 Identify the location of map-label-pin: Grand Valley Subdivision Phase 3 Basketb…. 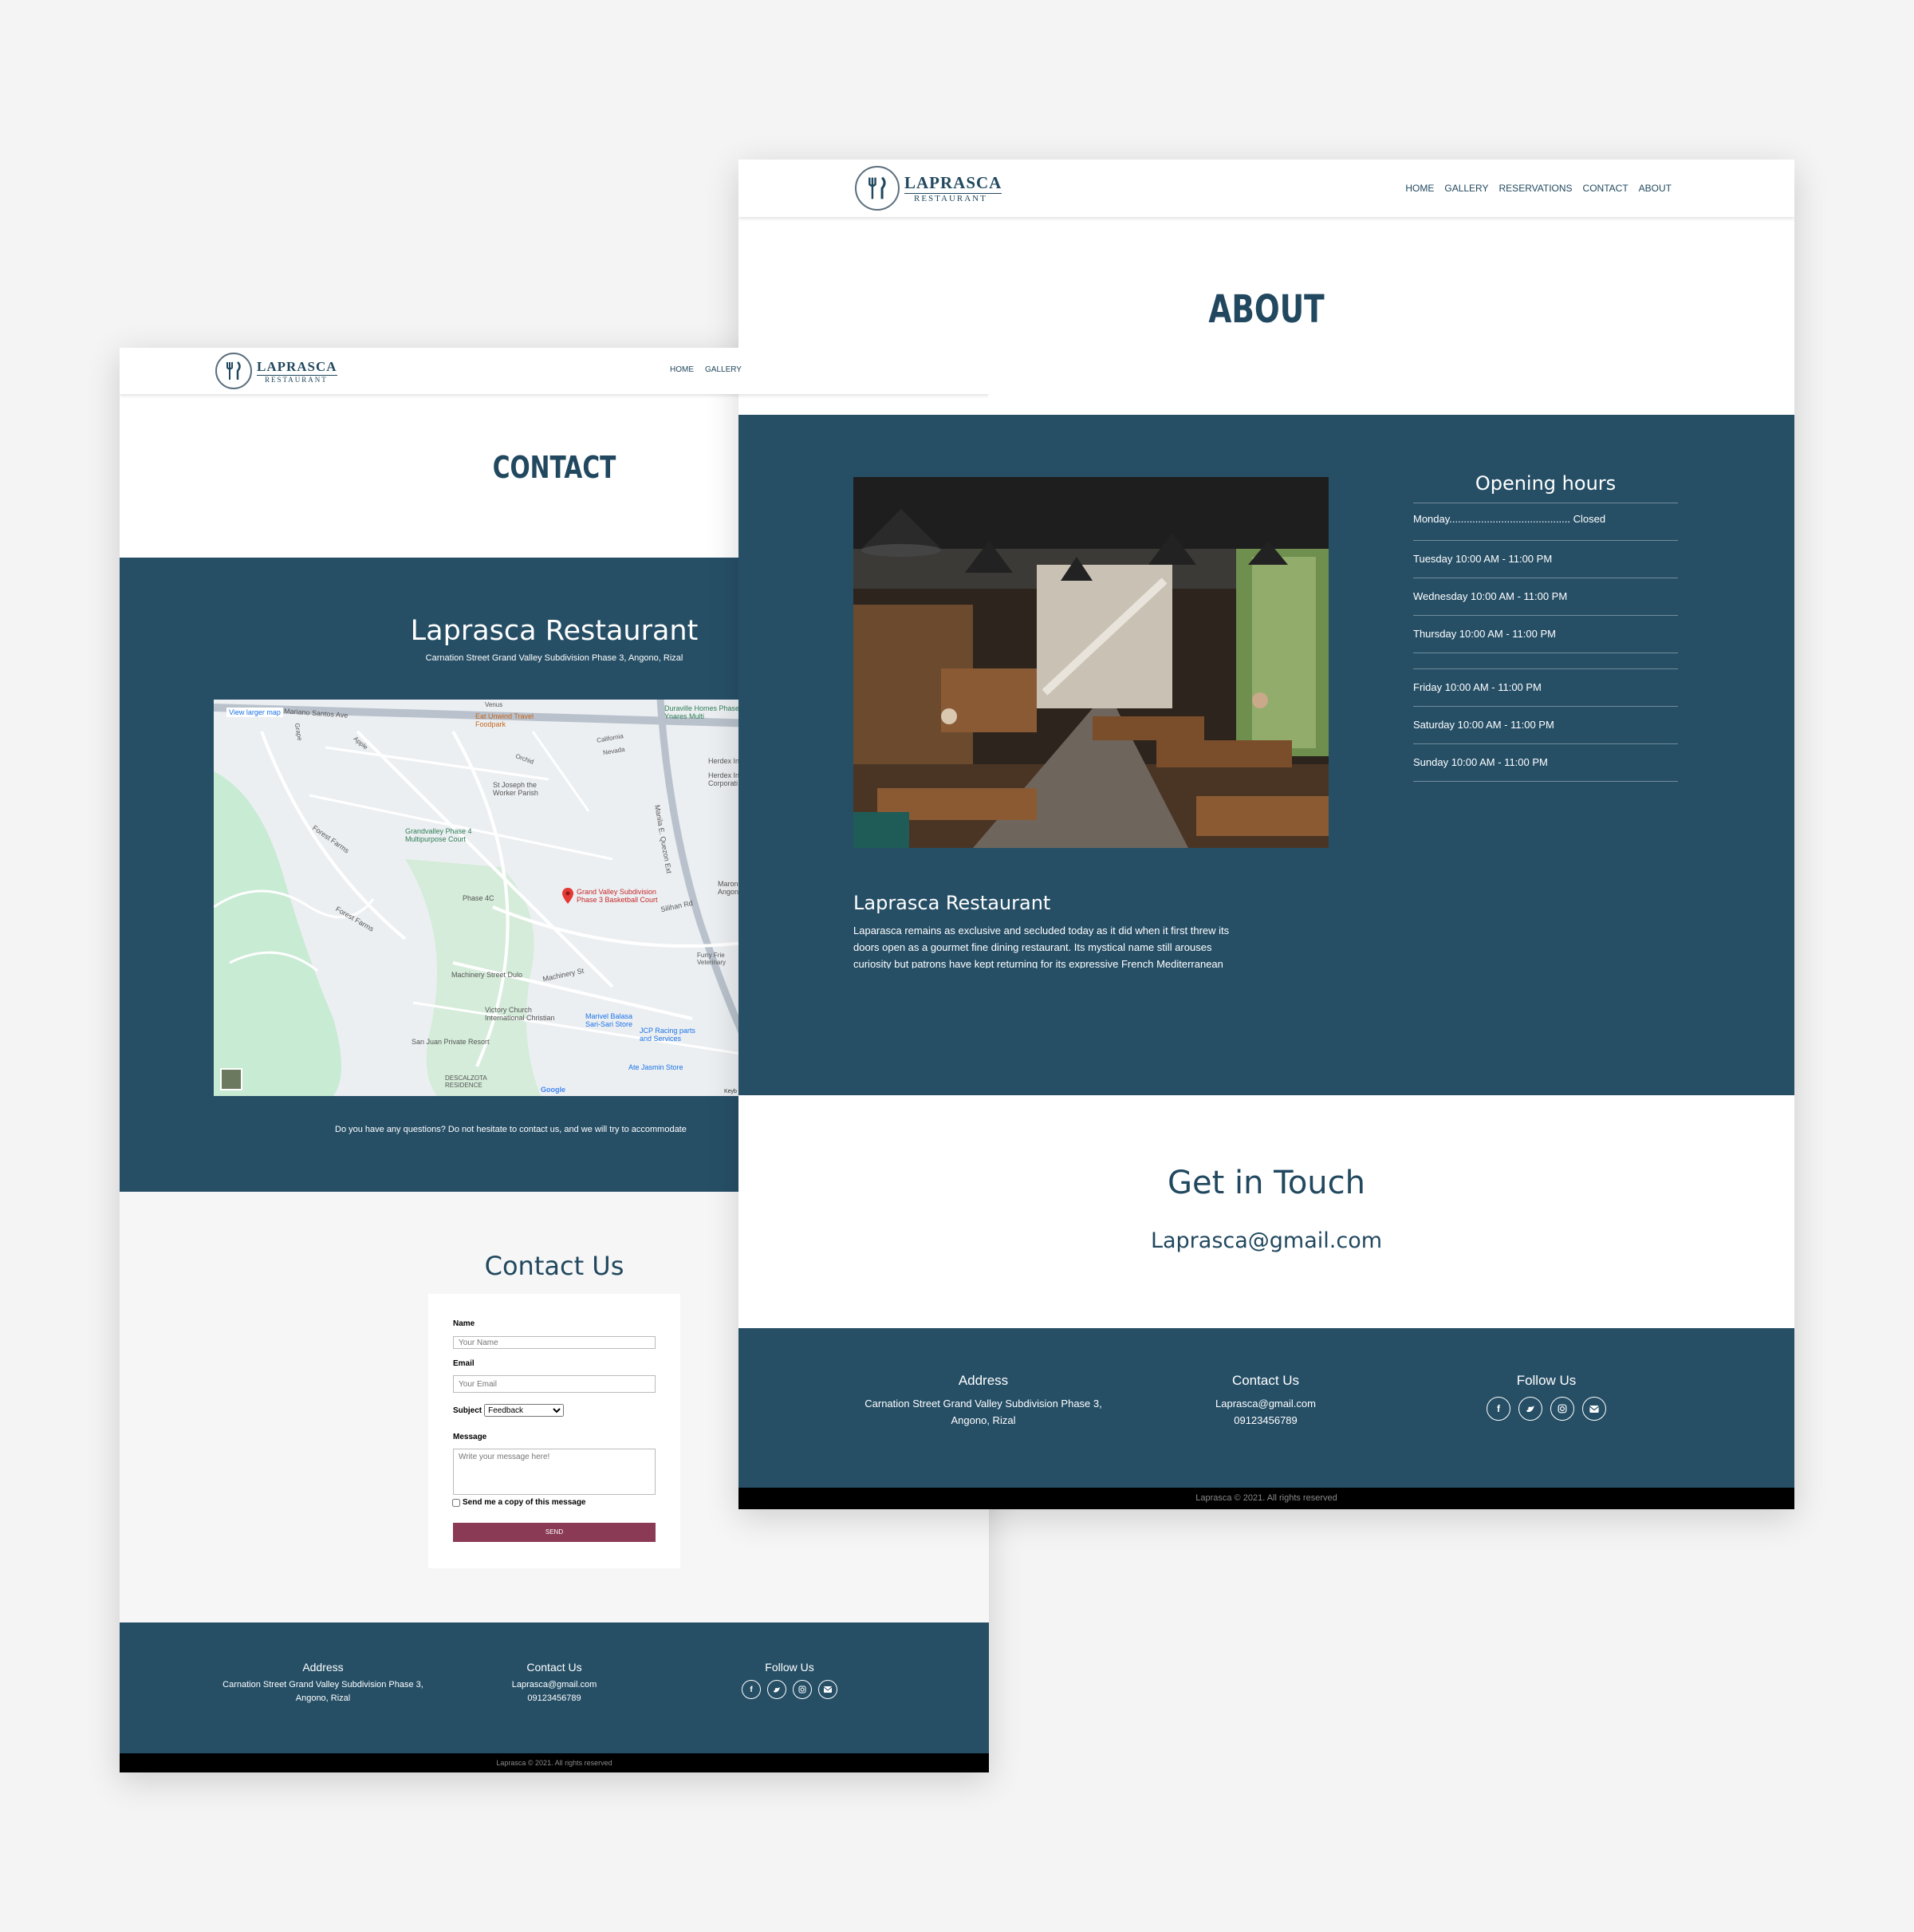
(618, 896).